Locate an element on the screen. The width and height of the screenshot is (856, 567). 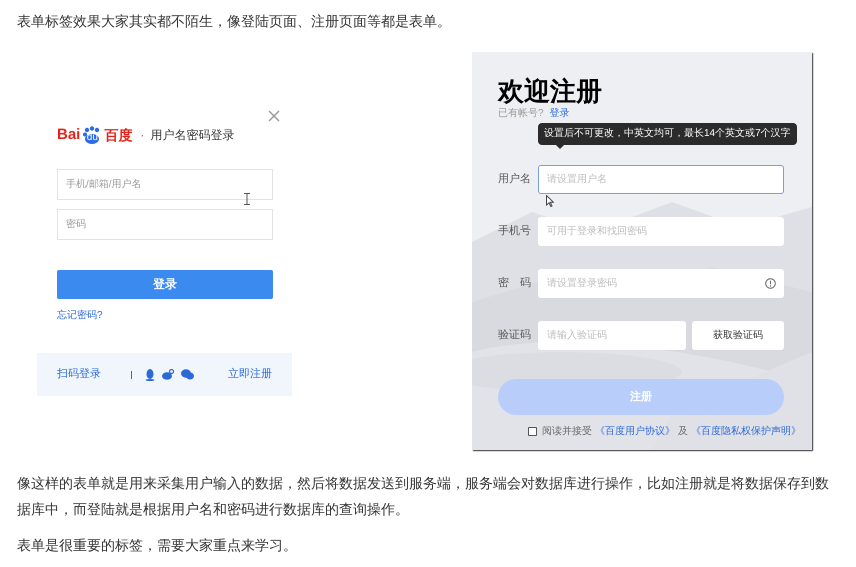
login-button: 登录 is located at coordinates (165, 284).